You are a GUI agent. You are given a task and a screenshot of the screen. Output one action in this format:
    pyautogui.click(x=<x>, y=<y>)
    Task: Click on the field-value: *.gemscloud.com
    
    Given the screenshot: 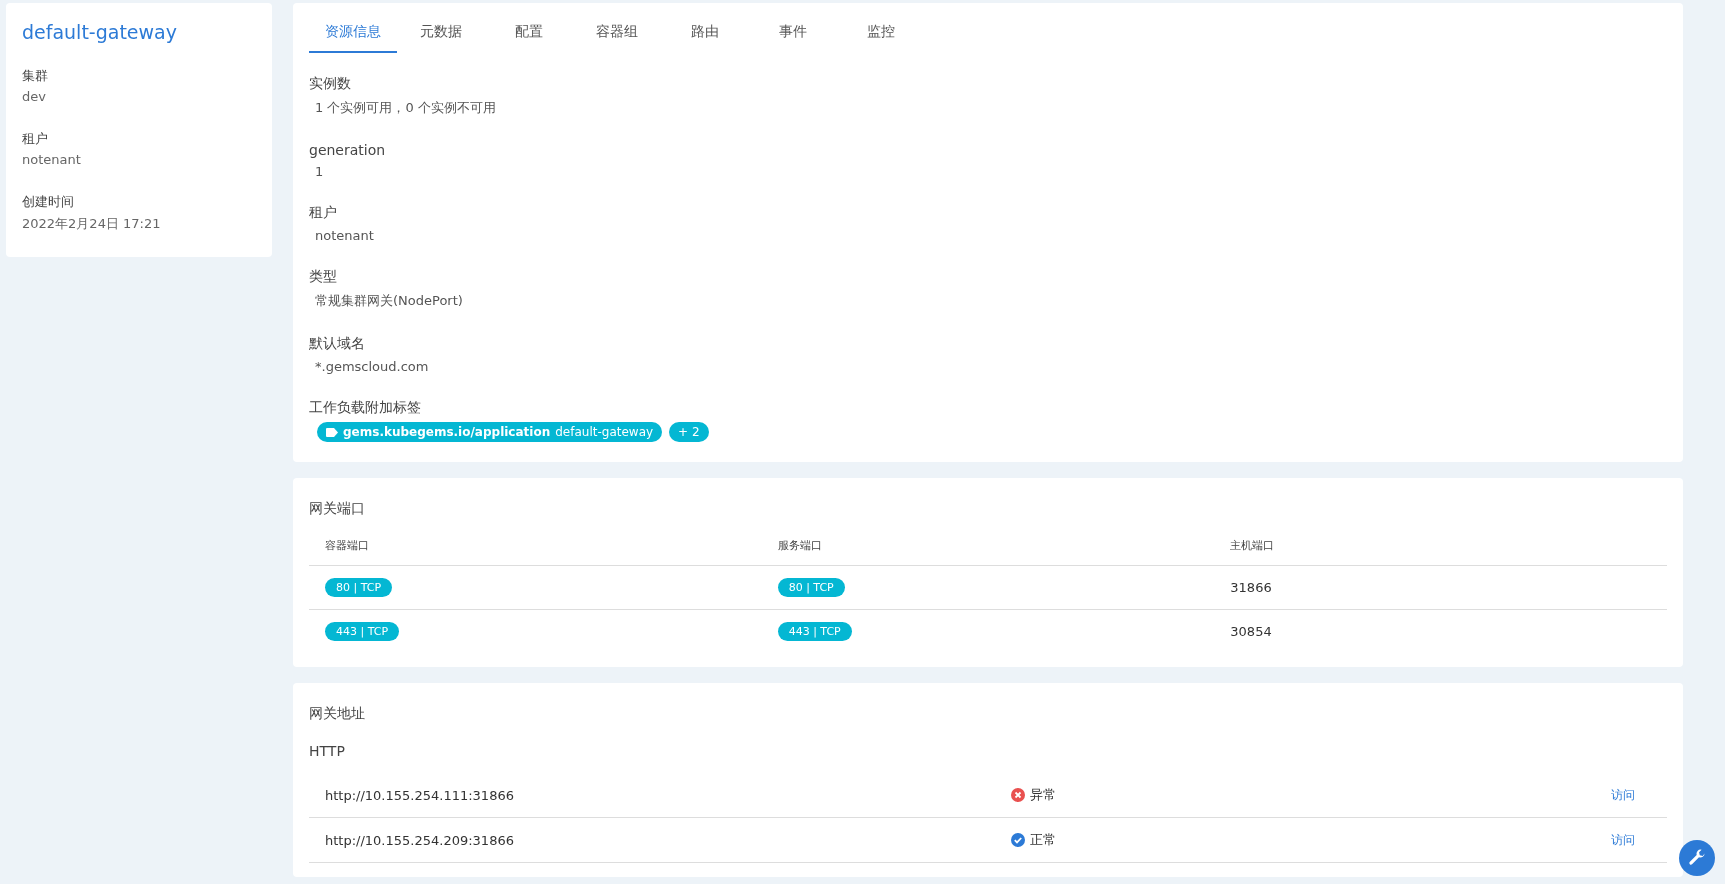 What is the action you would take?
    pyautogui.click(x=372, y=366)
    